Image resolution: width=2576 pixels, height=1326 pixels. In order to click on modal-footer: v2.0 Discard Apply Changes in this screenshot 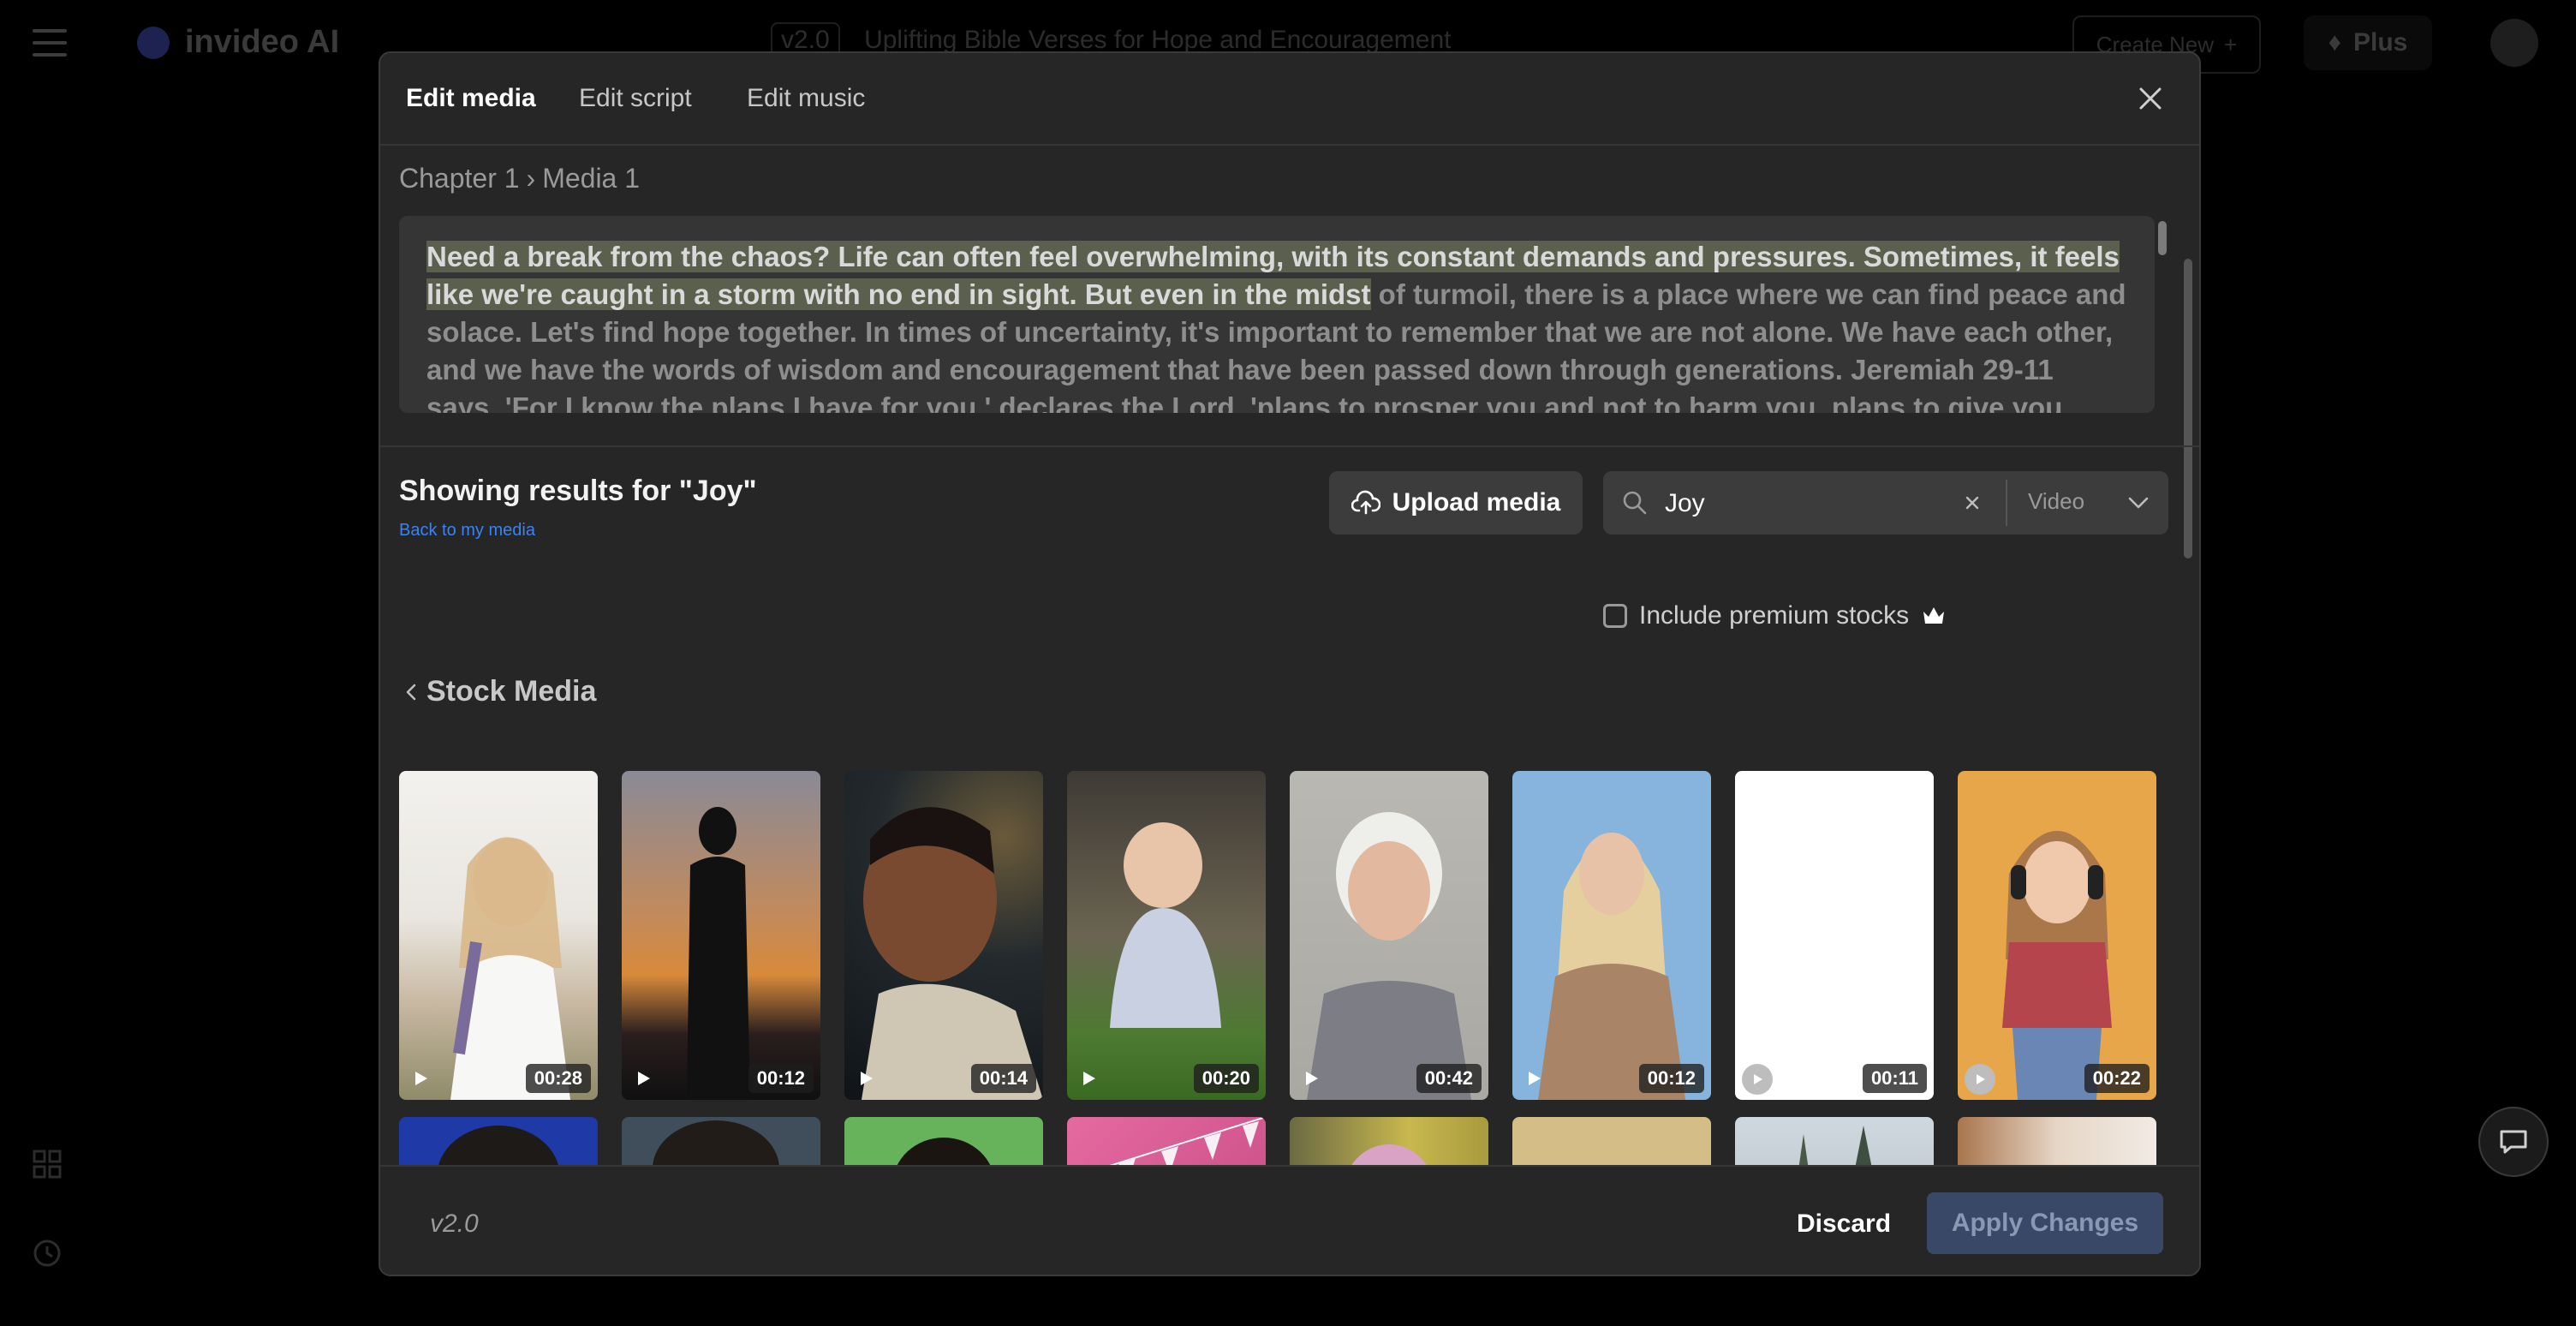, I will do `click(1289, 1220)`.